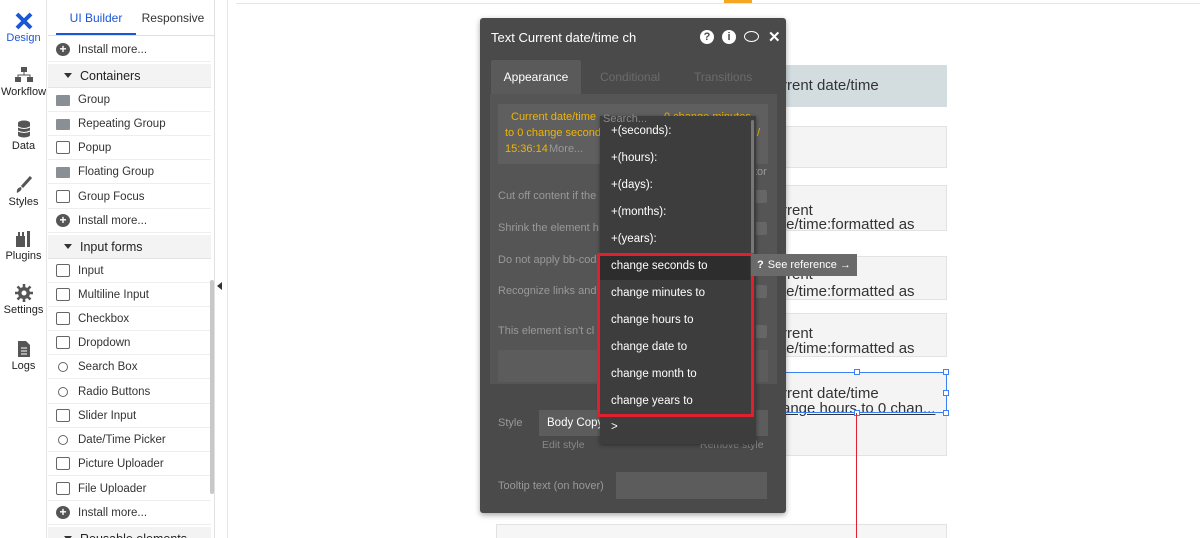 This screenshot has width=1200, height=538. I want to click on highlight-annotation-box, so click(675, 335).